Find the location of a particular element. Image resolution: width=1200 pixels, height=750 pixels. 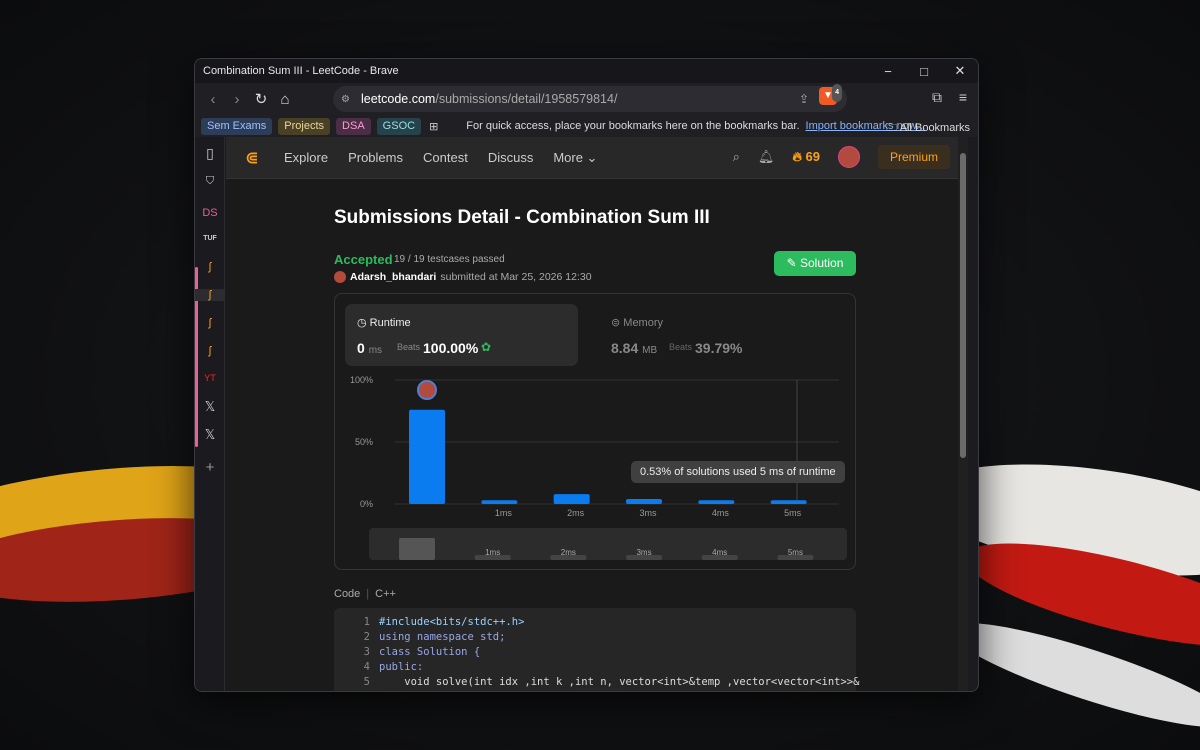

code-line: 3 class Solution { is located at coordinates (595, 653).